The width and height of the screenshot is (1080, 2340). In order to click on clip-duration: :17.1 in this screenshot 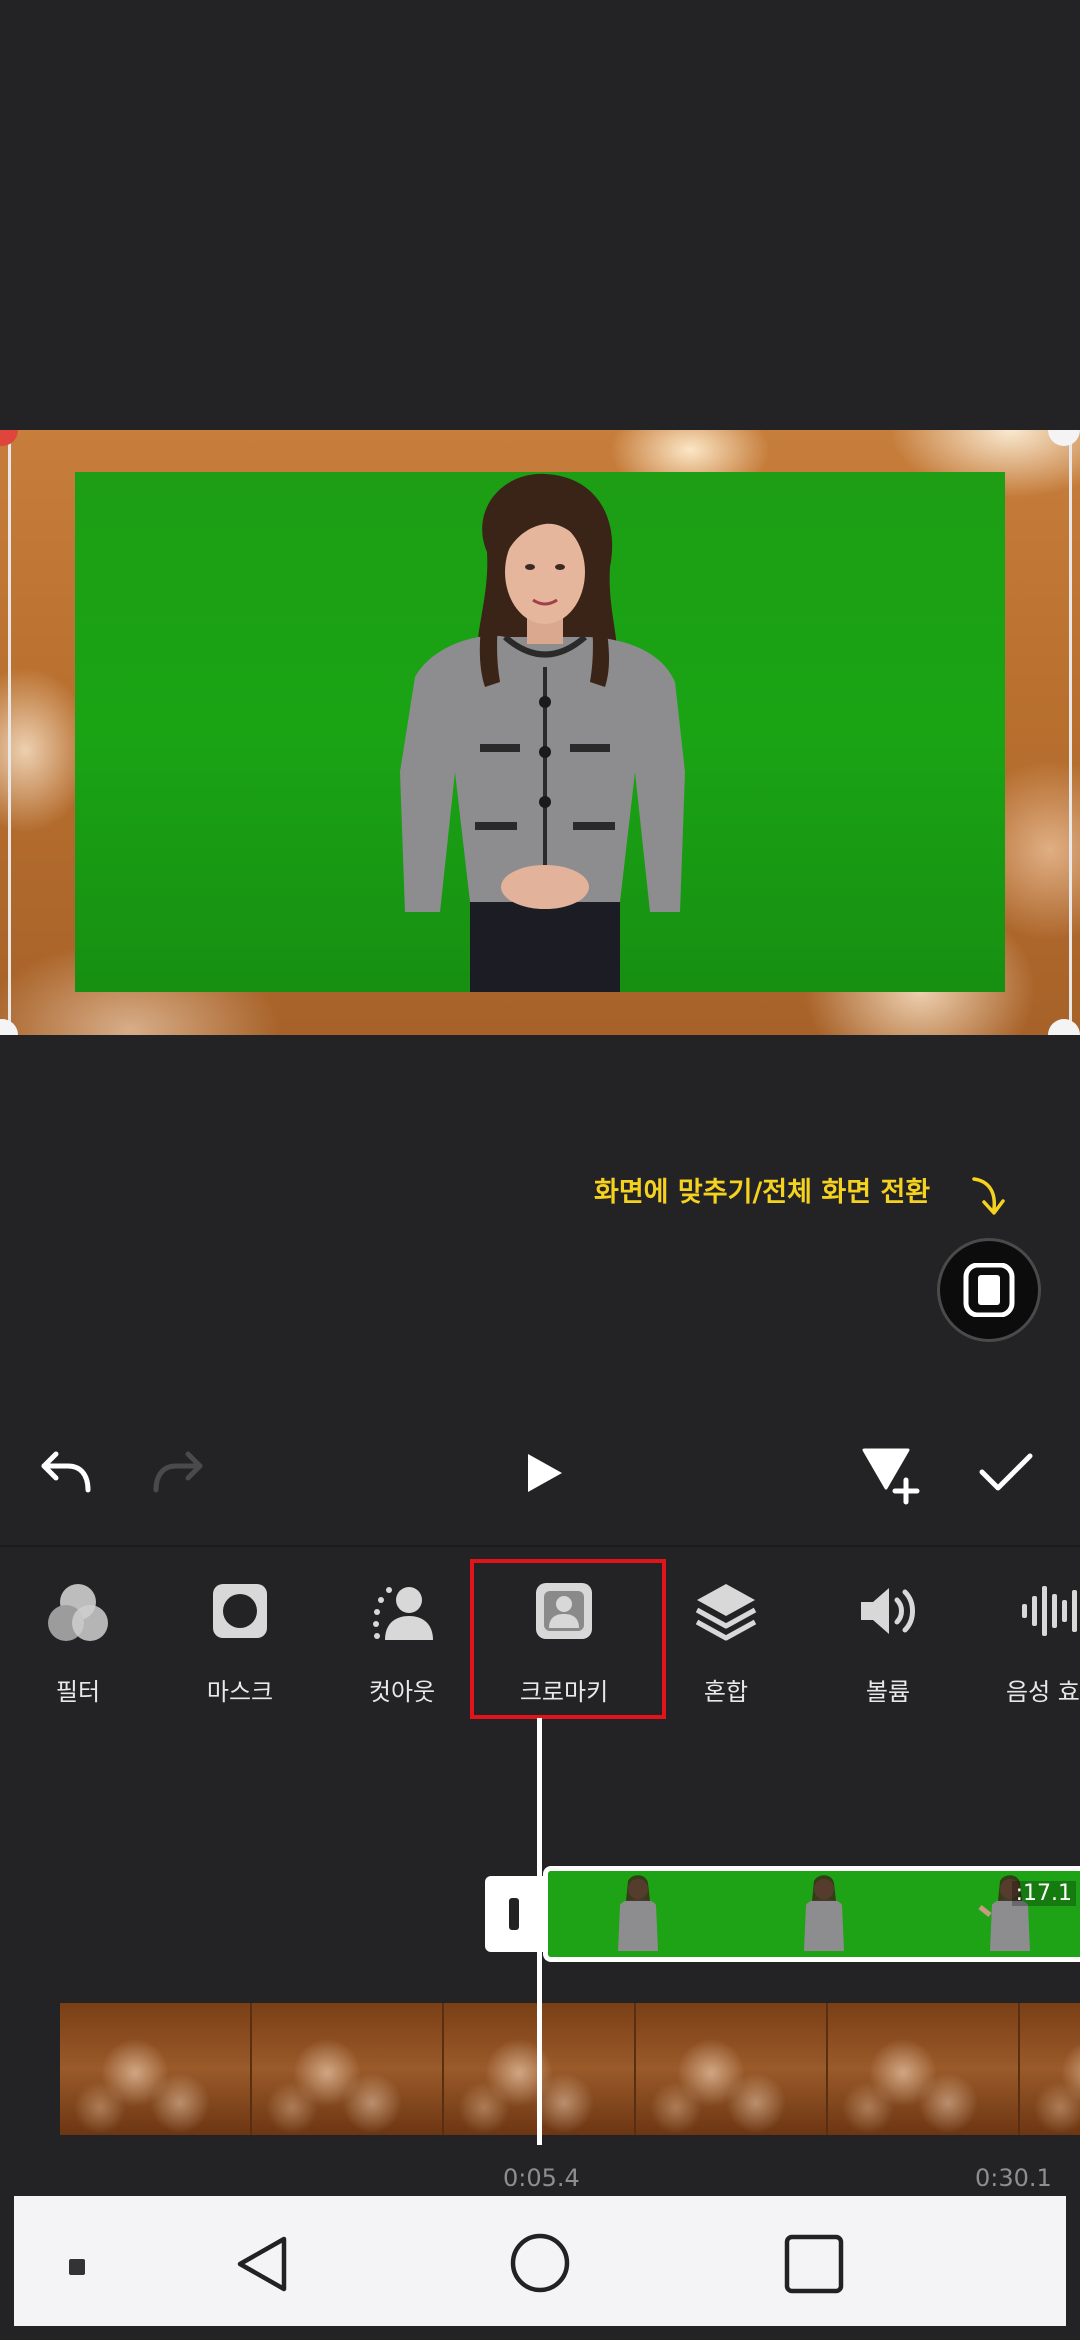, I will do `click(1043, 1893)`.